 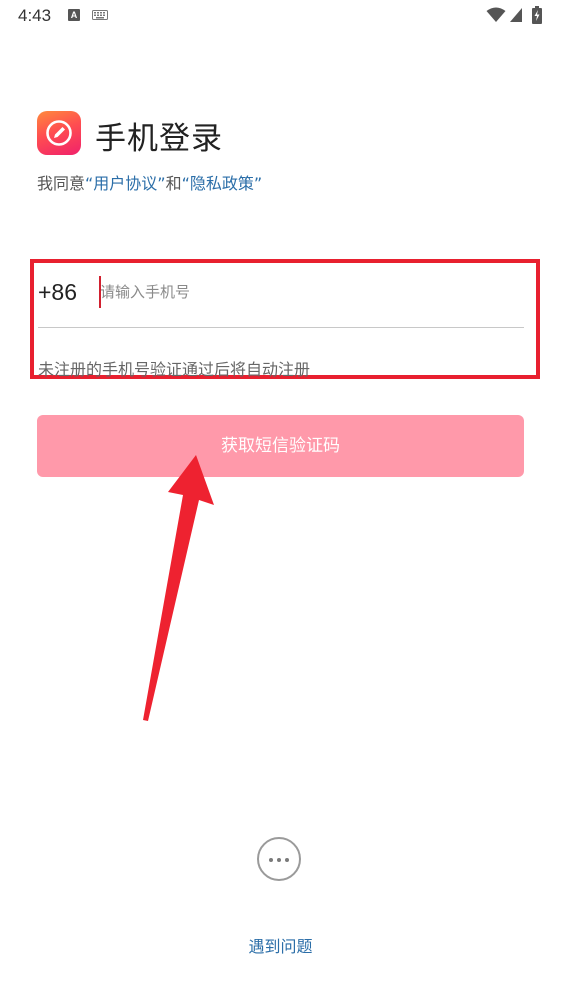 I want to click on user-agreement-link: “用户协议”, so click(x=125, y=183).